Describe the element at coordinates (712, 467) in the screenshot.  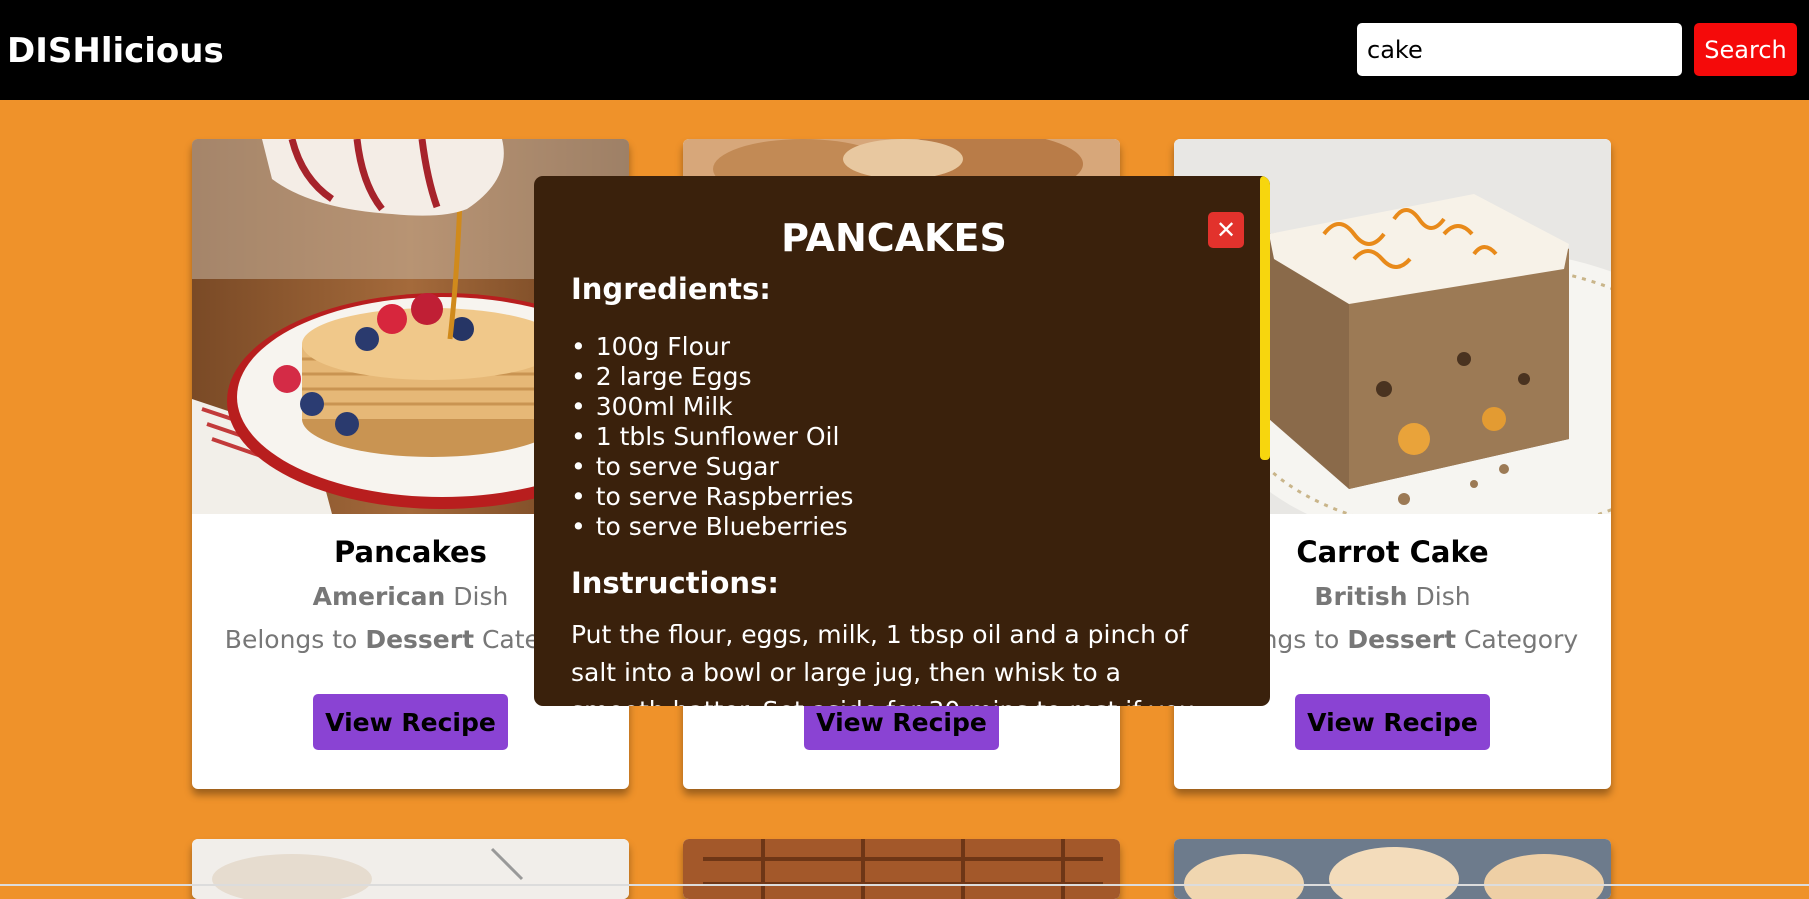
I see `ingredient-item: to serve Sugar` at that location.